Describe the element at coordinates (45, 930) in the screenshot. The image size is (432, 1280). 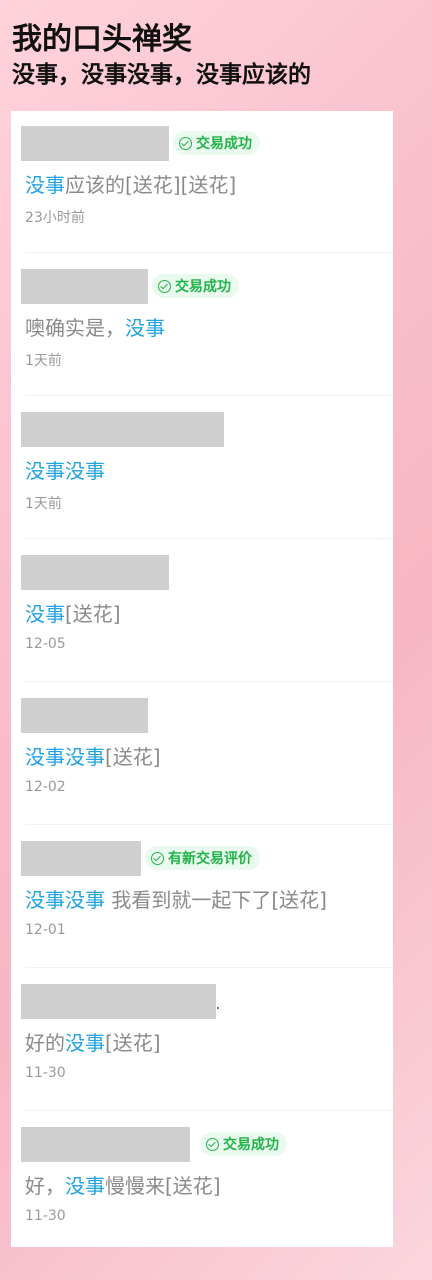
I see `timestamp: 12-01` at that location.